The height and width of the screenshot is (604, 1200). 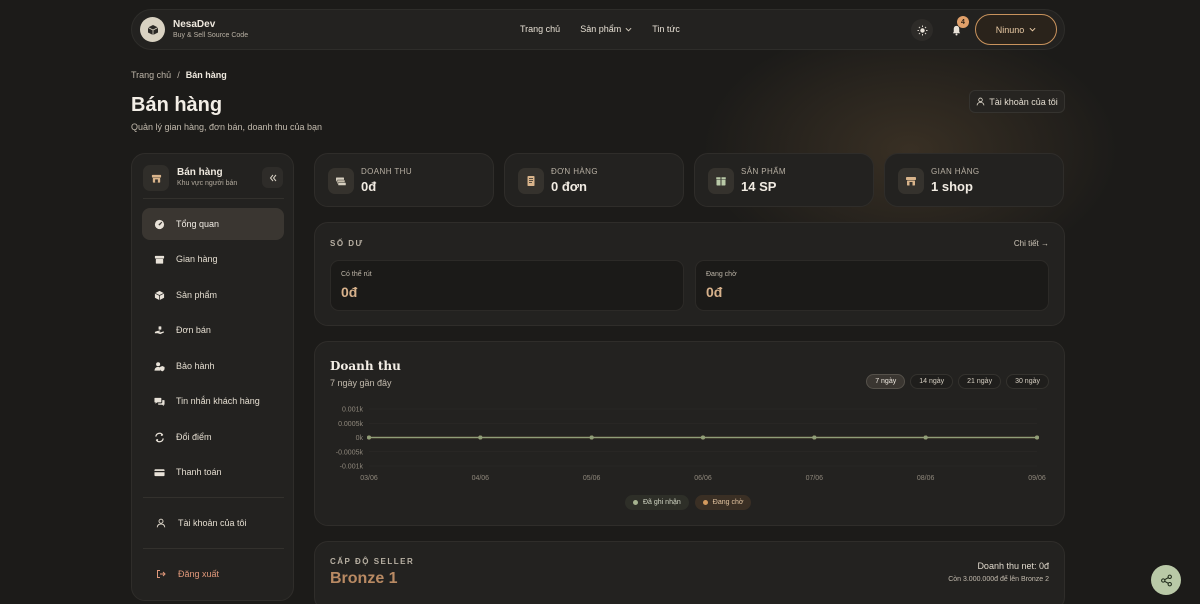 What do you see at coordinates (352, 467) in the screenshot?
I see `y-tick-label: -0.001k` at bounding box center [352, 467].